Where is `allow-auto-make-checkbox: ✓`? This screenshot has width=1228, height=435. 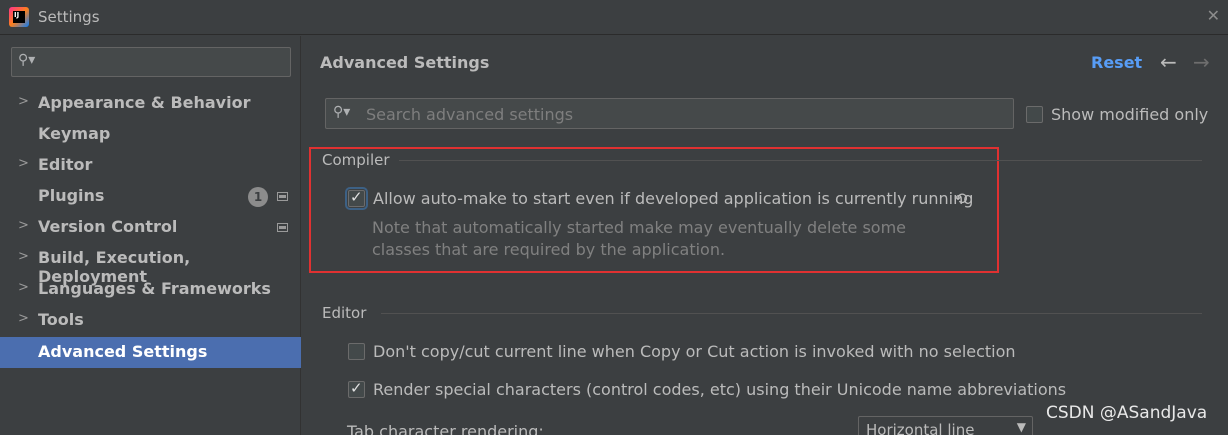 allow-auto-make-checkbox: ✓ is located at coordinates (356, 198).